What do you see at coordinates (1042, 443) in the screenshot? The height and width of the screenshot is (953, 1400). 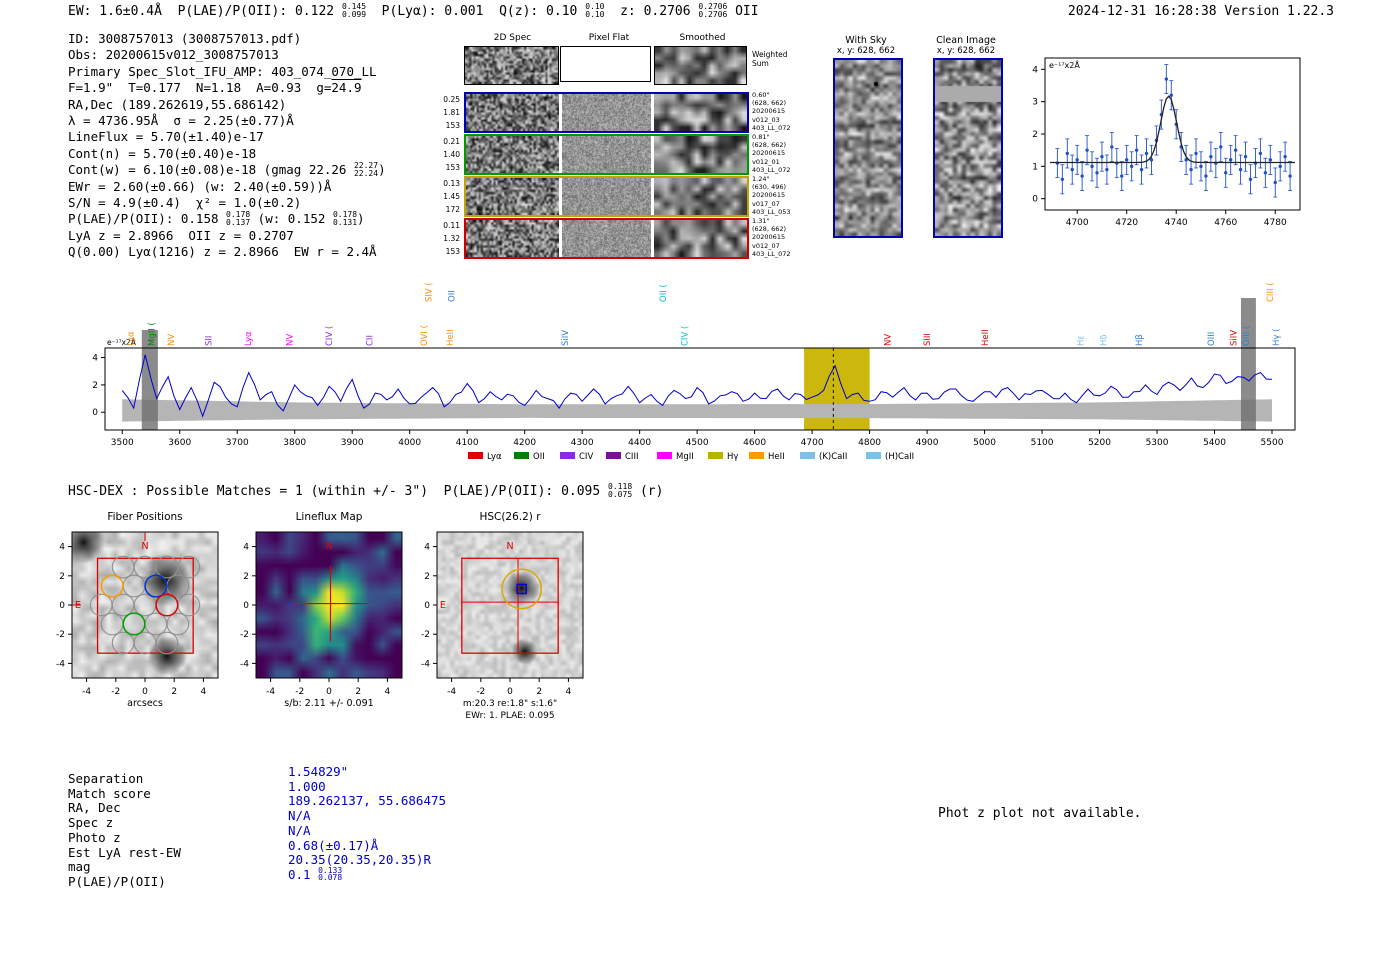 I see `svg-text: 5100` at bounding box center [1042, 443].